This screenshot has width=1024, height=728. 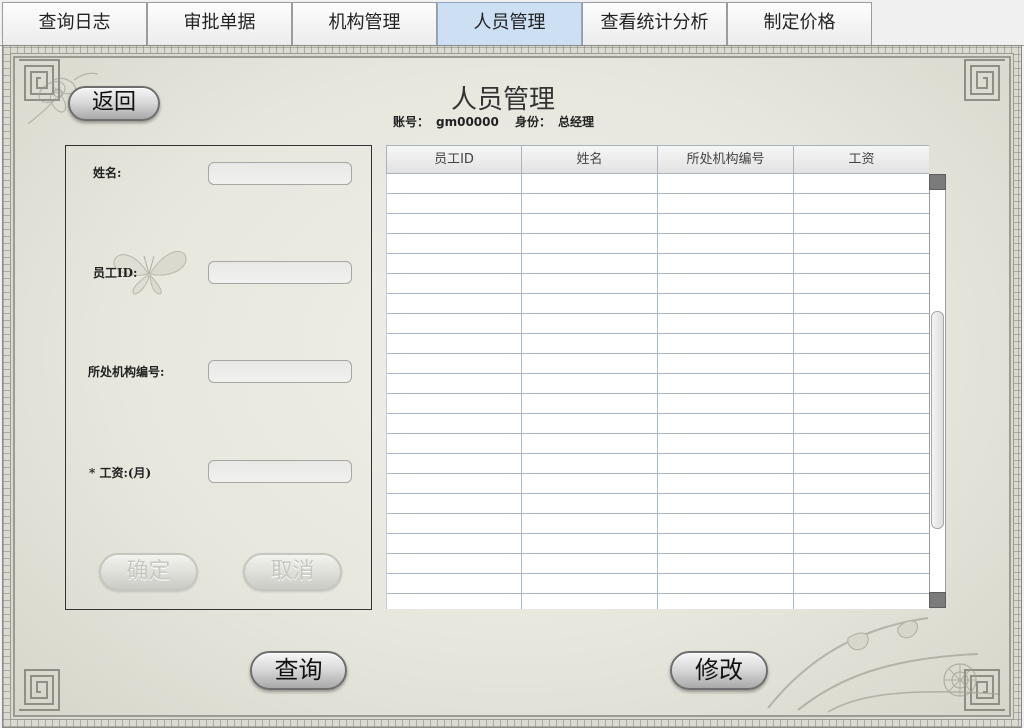 I want to click on tab-query-log: 查询日志, so click(x=74, y=23).